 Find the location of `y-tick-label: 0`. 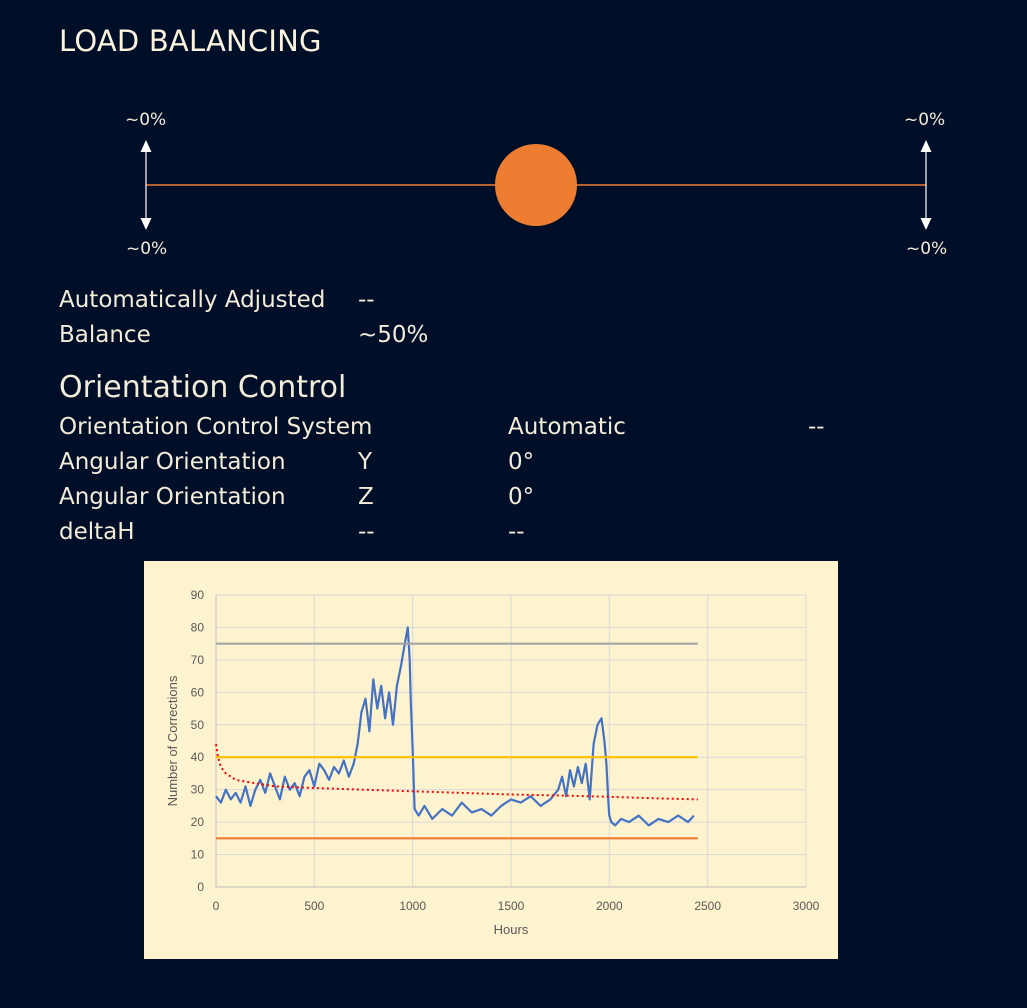

y-tick-label: 0 is located at coordinates (200, 887).